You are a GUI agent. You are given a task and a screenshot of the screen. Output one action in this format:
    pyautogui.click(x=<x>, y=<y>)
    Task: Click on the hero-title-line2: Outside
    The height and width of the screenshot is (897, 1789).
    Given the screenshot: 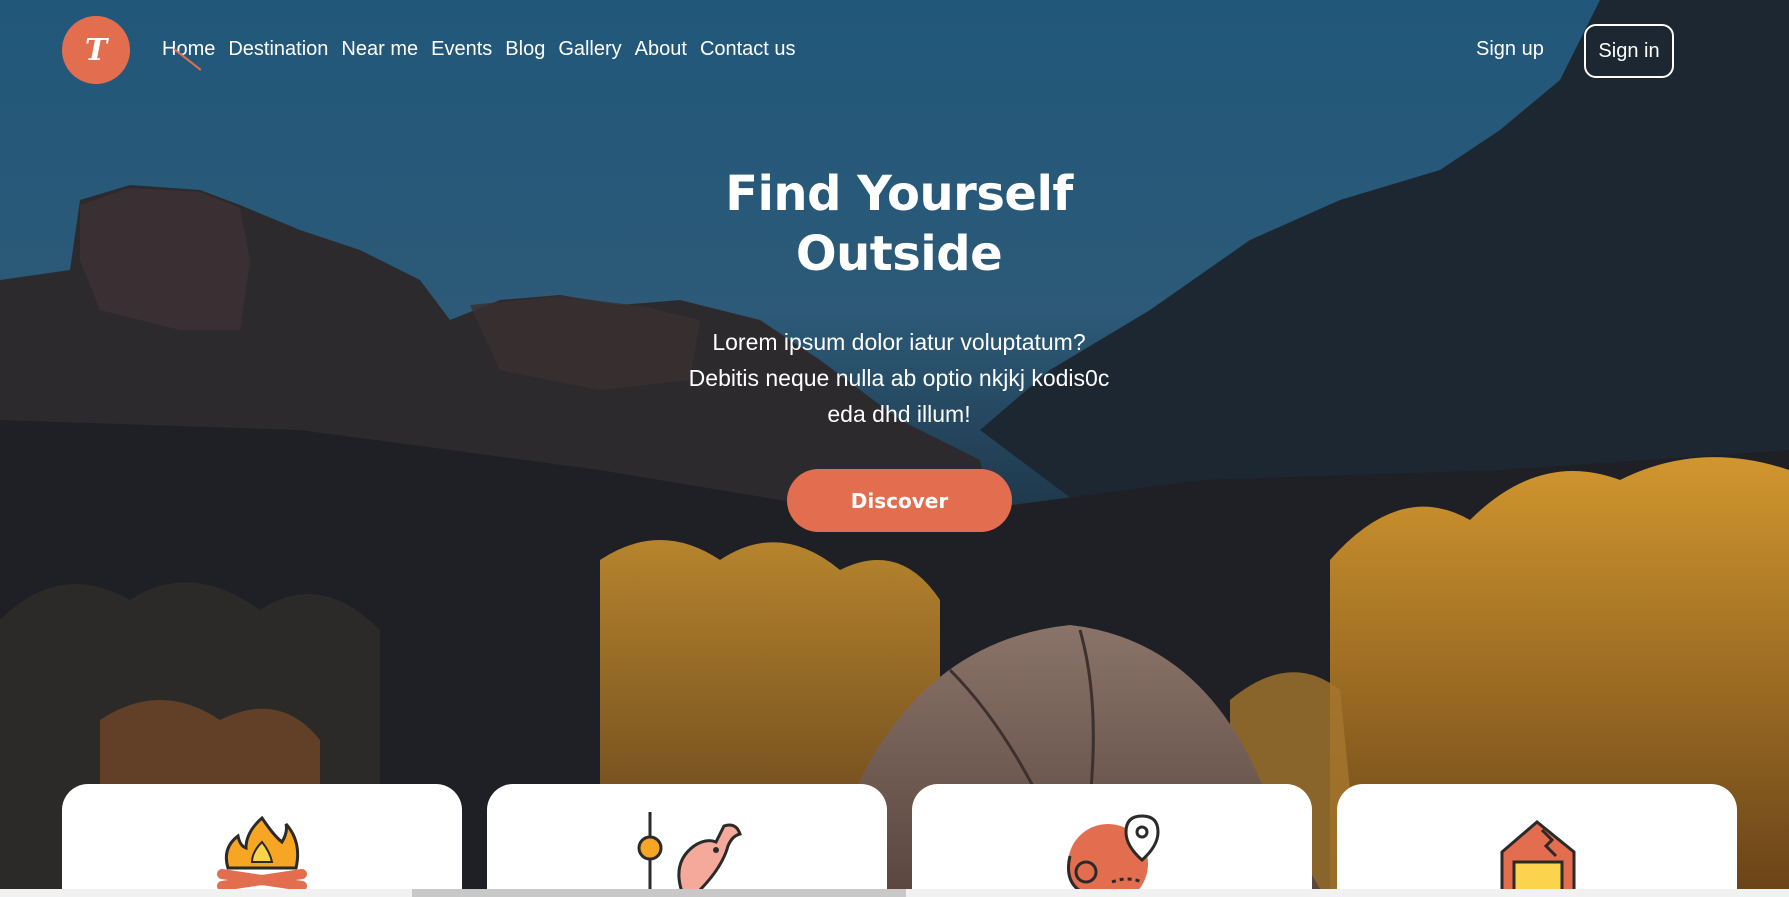 What is the action you would take?
    pyautogui.click(x=899, y=254)
    